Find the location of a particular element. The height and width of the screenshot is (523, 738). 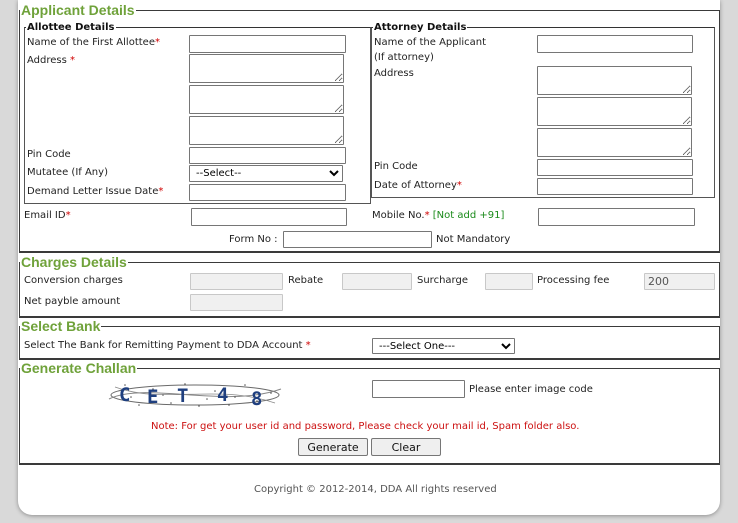

bank-select: ---Select One--- is located at coordinates (443, 346).